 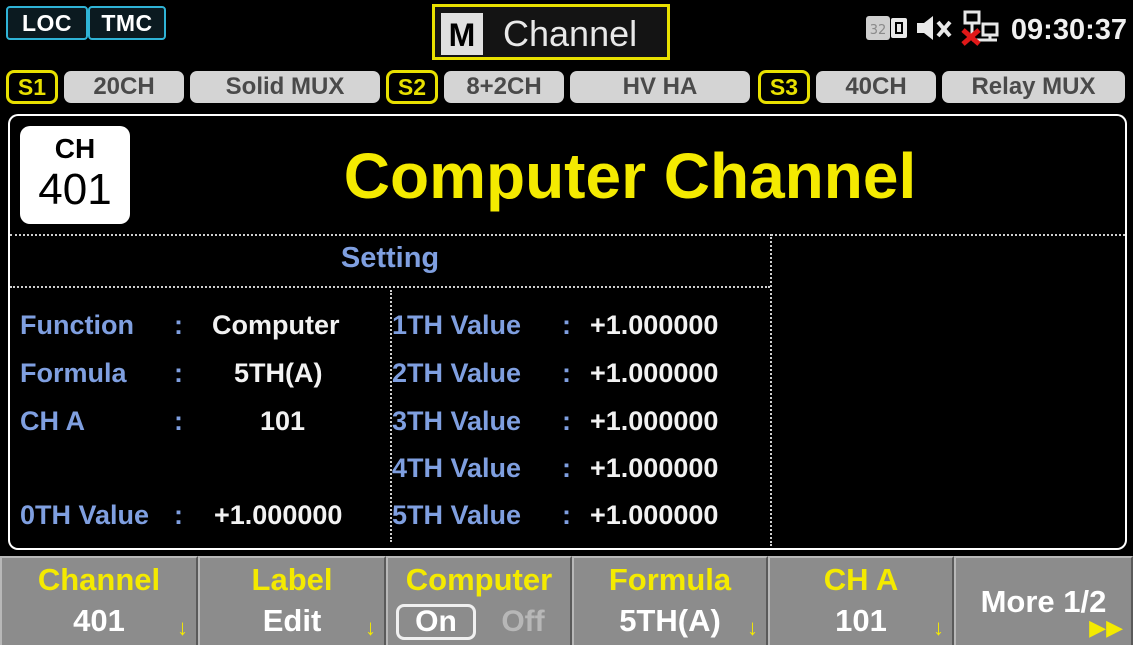 I want to click on computer-softkey: Computer On Off, so click(x=479, y=600).